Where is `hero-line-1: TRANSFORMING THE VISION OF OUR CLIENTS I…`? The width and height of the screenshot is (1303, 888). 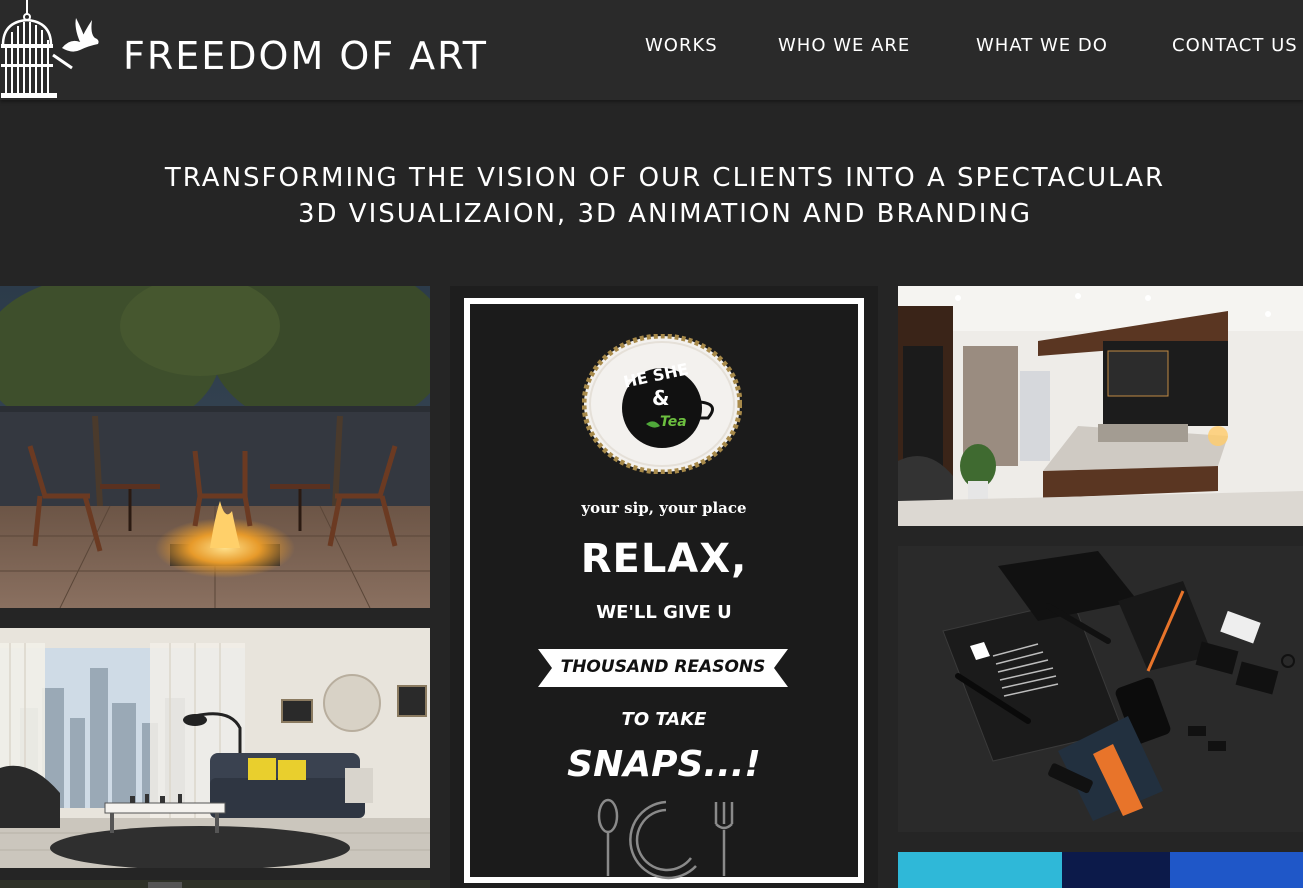
hero-line-1: TRANSFORMING THE VISION OF OUR CLIENTS I… is located at coordinates (665, 178).